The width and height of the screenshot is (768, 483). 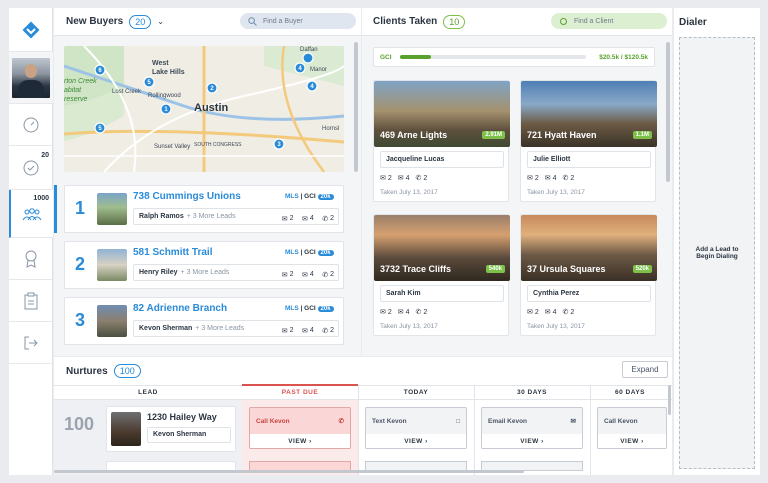 I want to click on app-logo, so click(x=31, y=30).